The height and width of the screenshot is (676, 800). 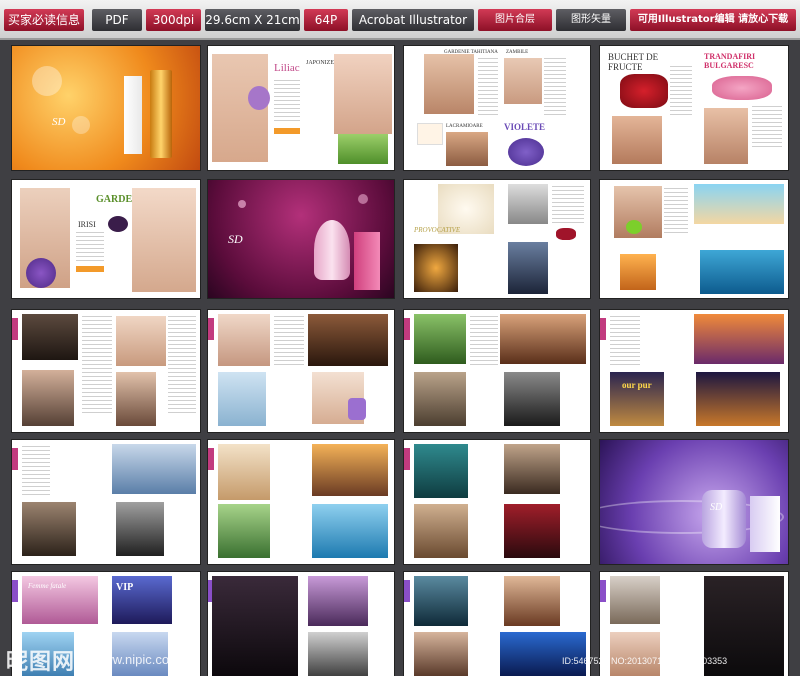 What do you see at coordinates (106, 108) in the screenshot?
I see `spread-cover: SD` at bounding box center [106, 108].